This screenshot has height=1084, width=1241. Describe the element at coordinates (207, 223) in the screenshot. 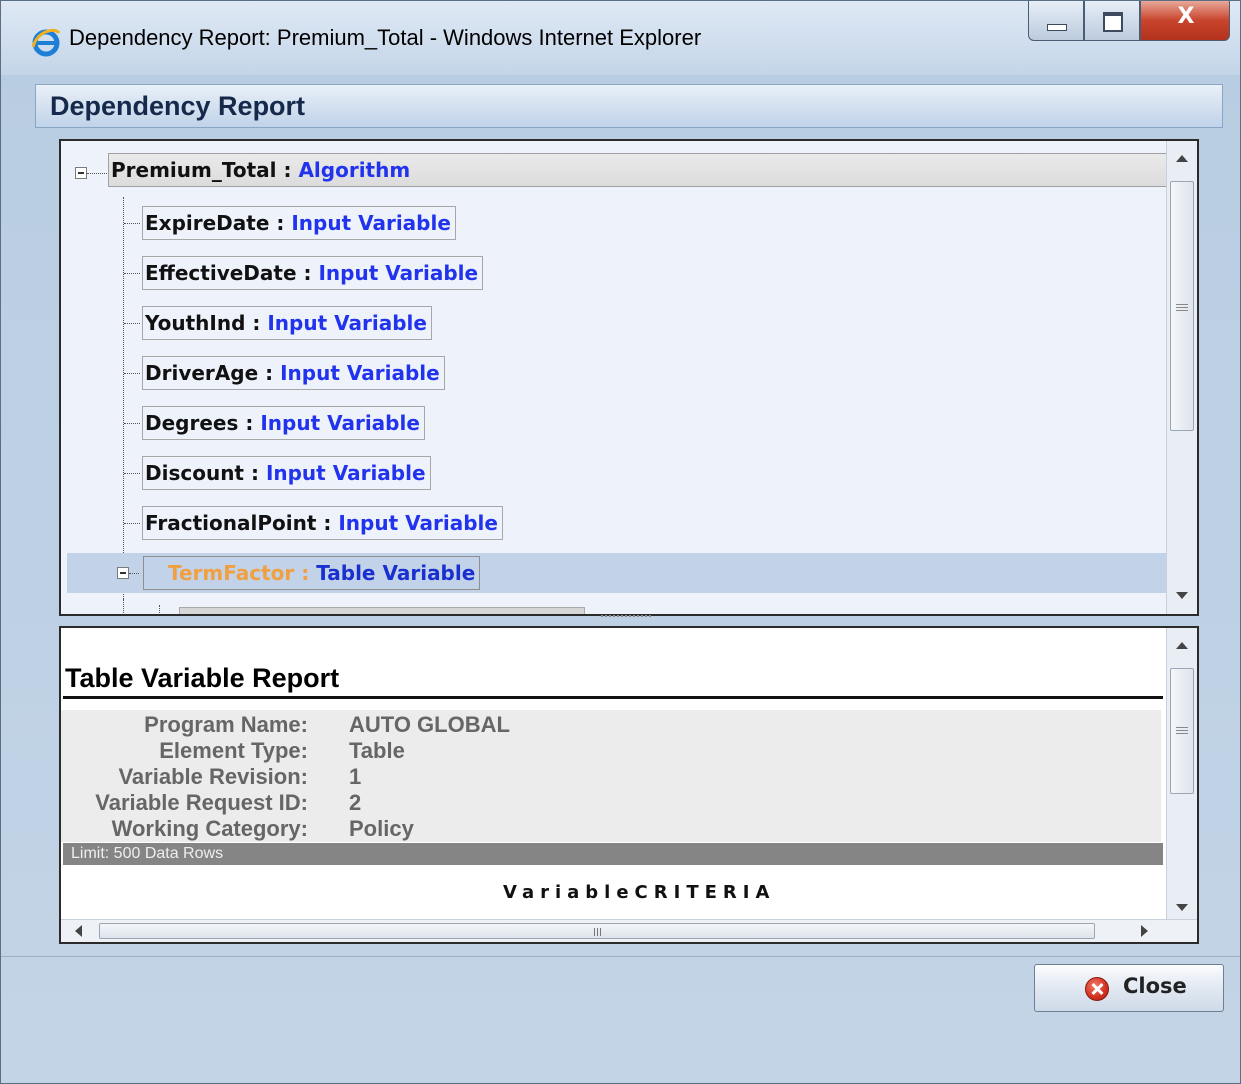

I see `node-name: ExpireDate` at that location.